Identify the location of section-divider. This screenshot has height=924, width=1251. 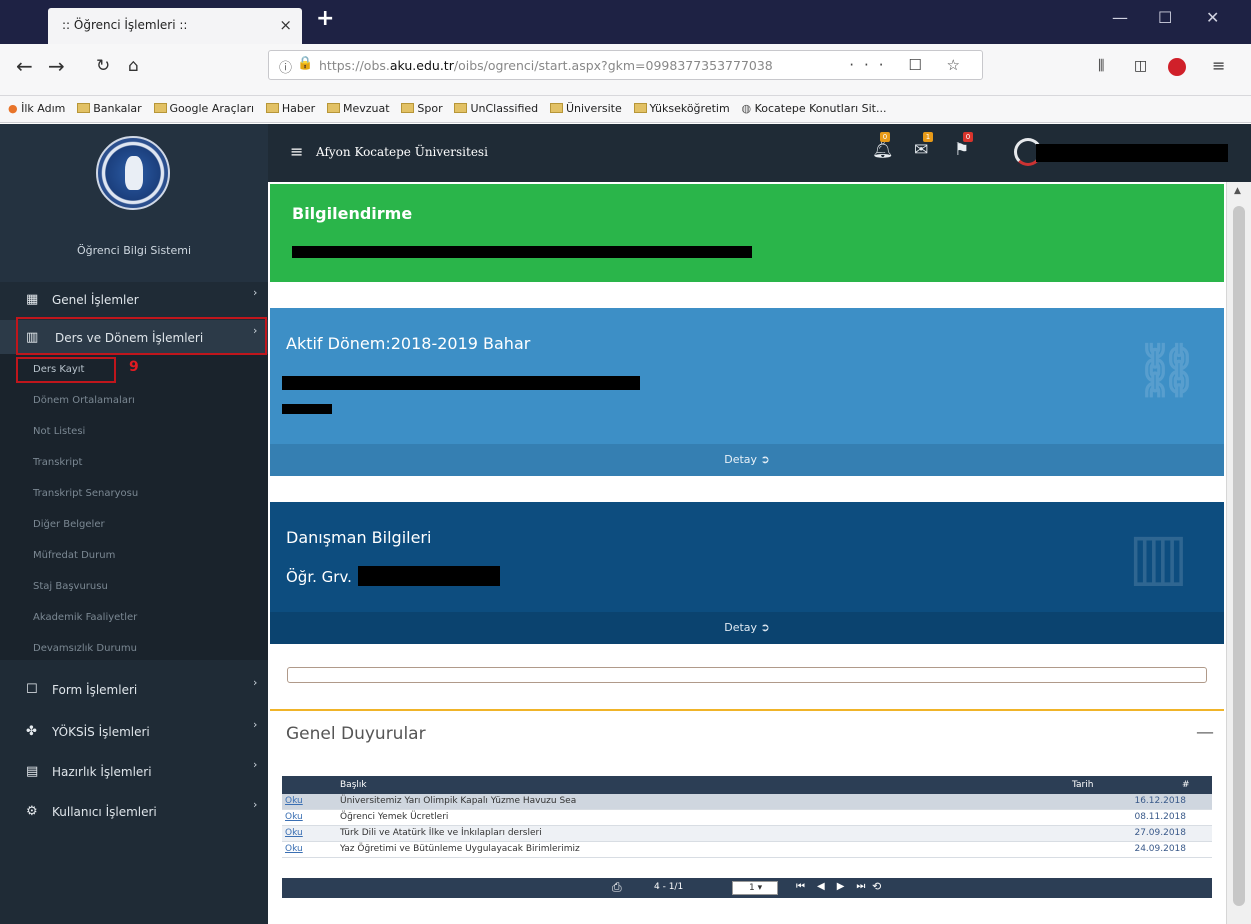
(747, 710).